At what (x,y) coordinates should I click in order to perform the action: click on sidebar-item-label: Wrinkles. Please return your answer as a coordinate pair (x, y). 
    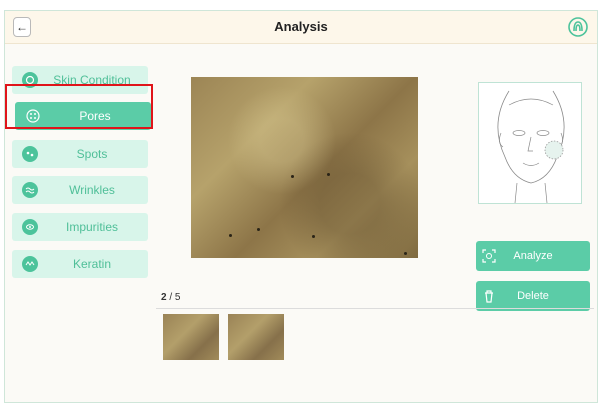
    Looking at the image, I should click on (92, 190).